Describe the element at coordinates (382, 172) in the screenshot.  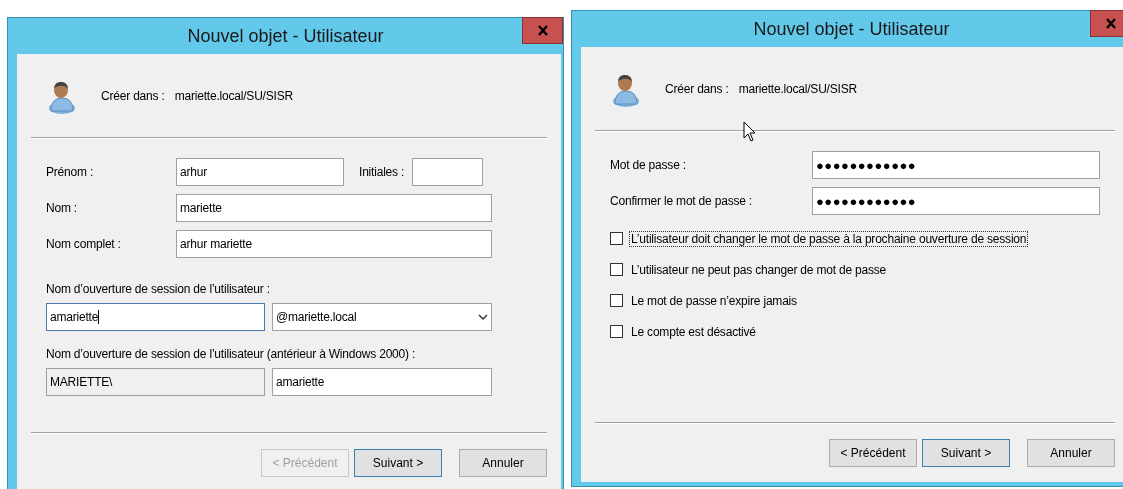
I see `field-label: Initiales :` at that location.